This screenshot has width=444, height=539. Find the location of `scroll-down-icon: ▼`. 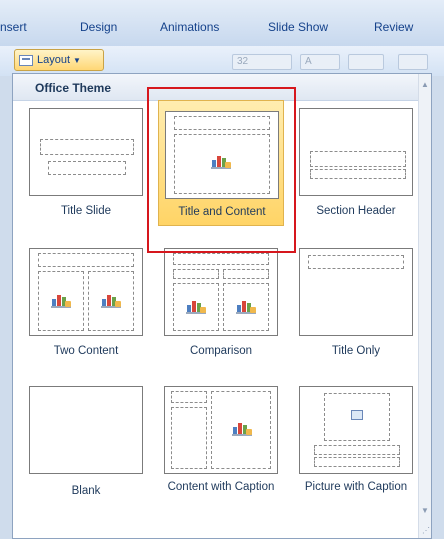

scroll-down-icon: ▼ is located at coordinates (425, 510).